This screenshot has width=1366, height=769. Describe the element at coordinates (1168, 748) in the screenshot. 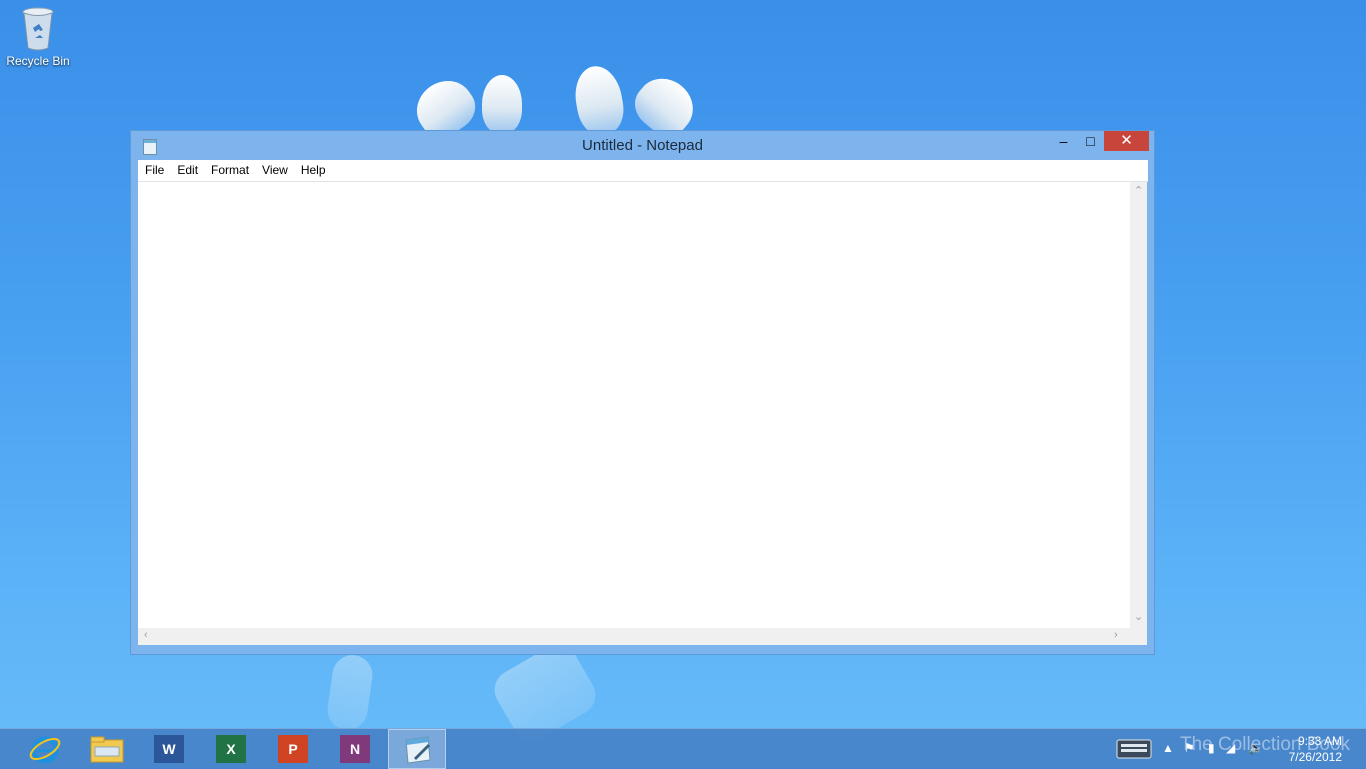

I see `show-hidden-icons-icon: ▲` at that location.